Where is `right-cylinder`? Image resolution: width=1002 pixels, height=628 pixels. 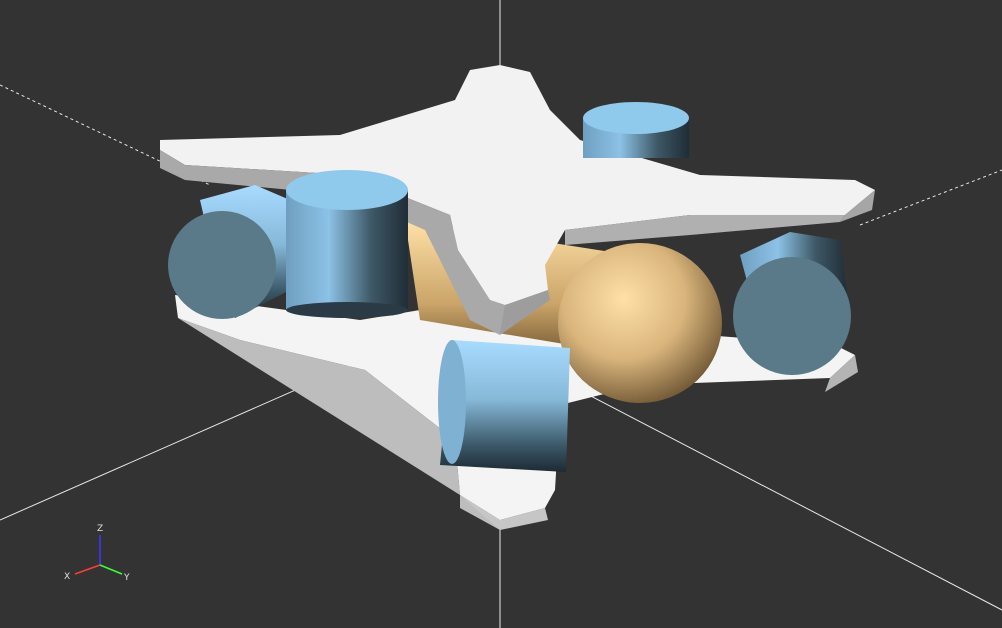 right-cylinder is located at coordinates (792, 303).